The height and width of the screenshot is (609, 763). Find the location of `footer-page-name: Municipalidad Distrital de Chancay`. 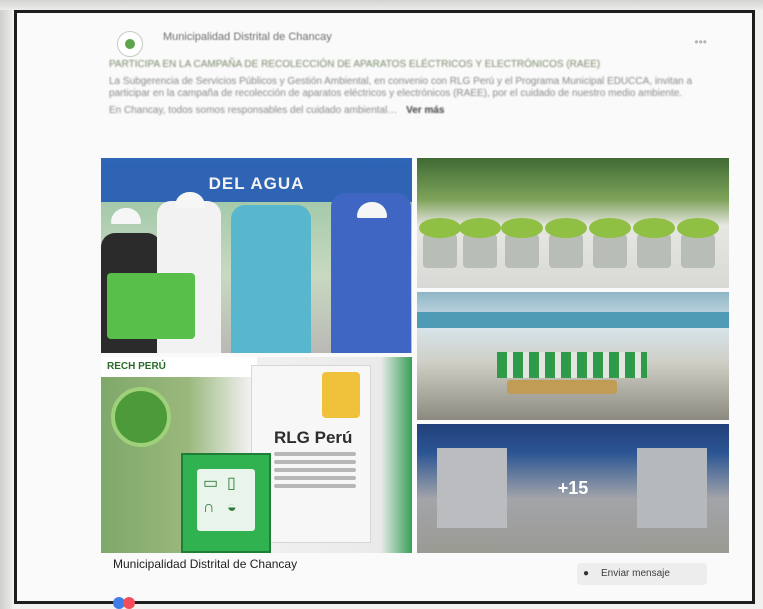

footer-page-name: Municipalidad Distrital de Chancay is located at coordinates (205, 564).